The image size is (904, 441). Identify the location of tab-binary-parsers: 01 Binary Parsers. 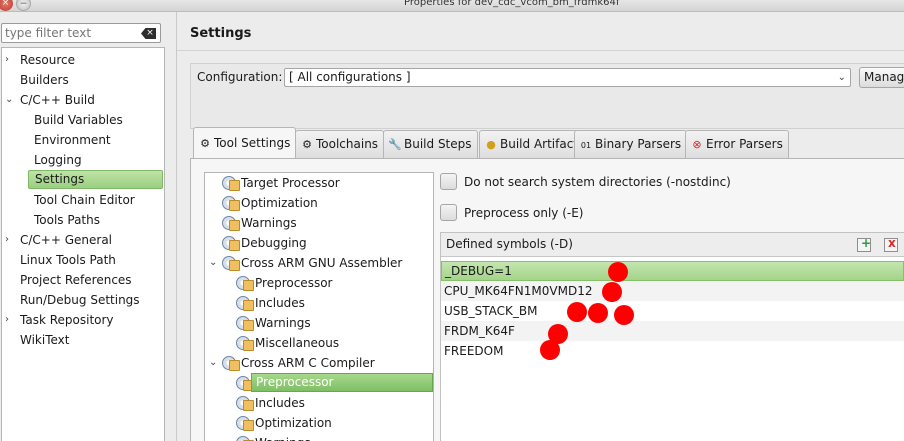
(631, 144).